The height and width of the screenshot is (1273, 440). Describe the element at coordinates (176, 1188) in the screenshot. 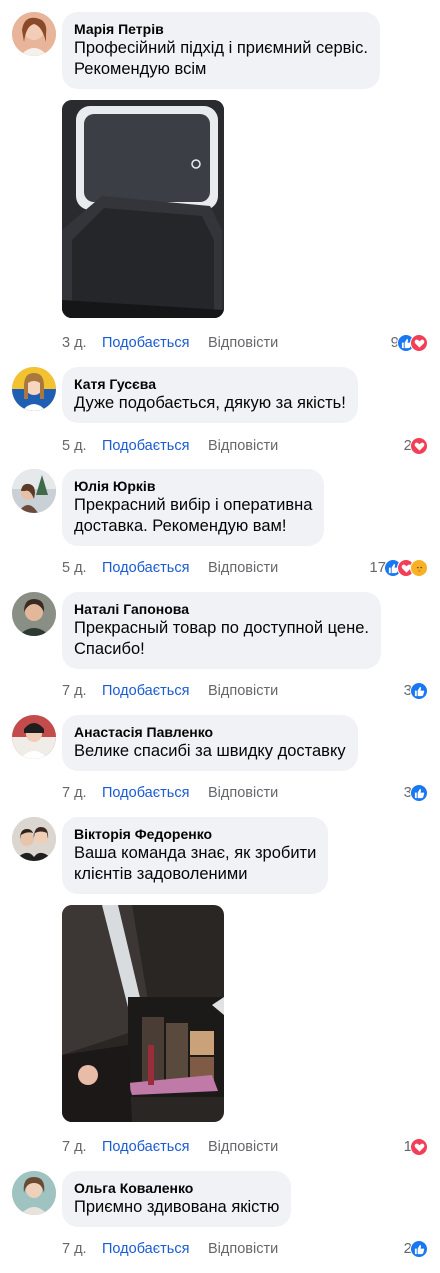

I see `comment-author: Ольга Коваленко` at that location.